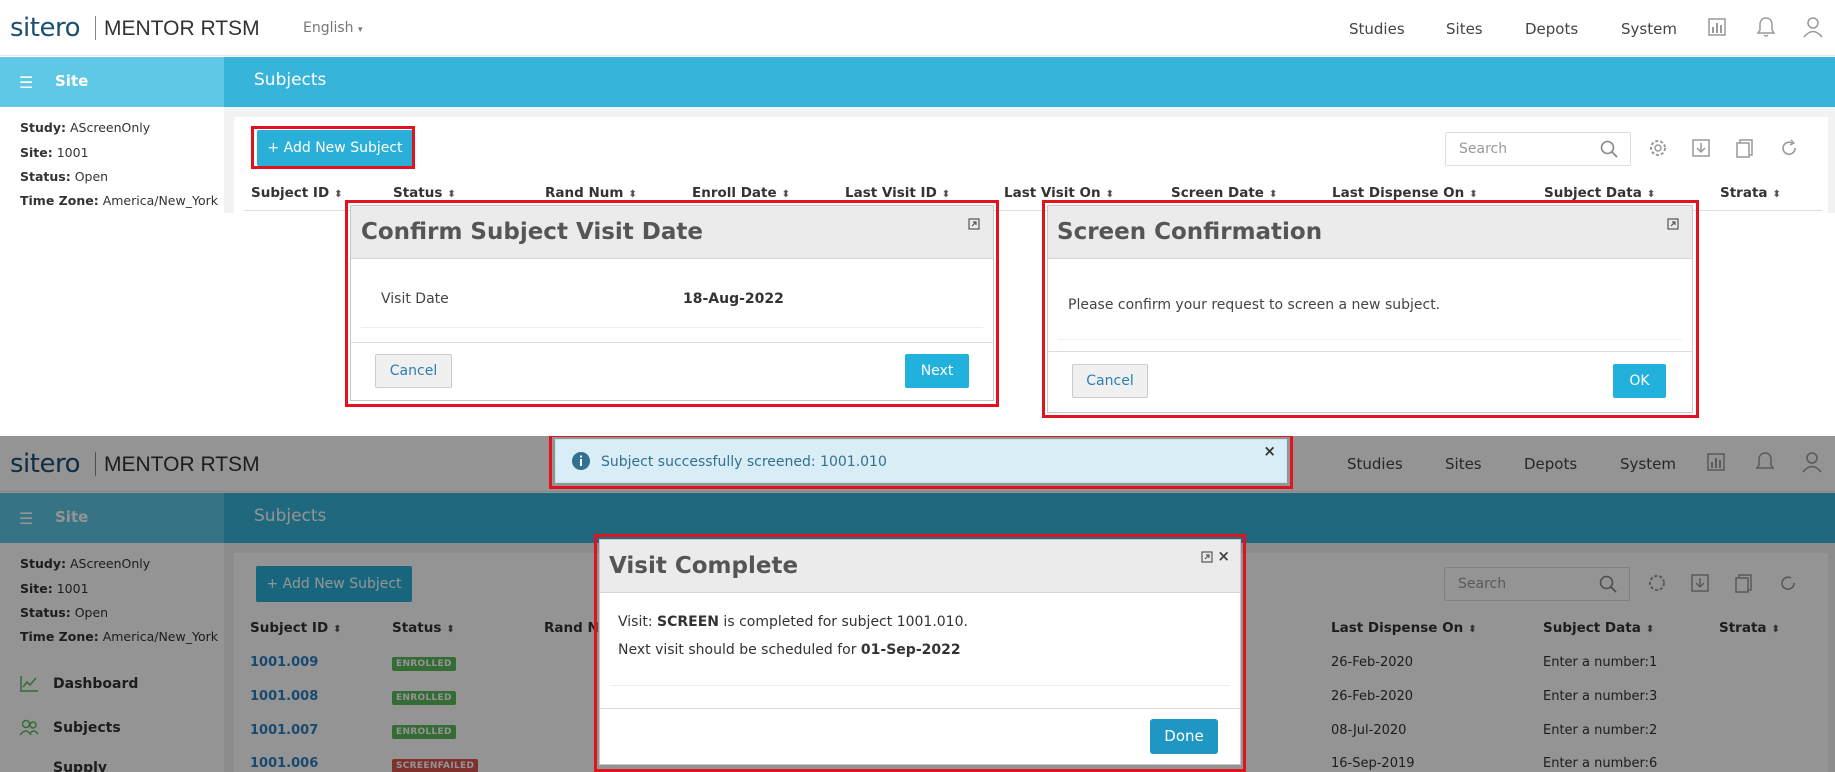 The image size is (1835, 772). Describe the element at coordinates (1745, 148) in the screenshot. I see `copy-icon` at that location.